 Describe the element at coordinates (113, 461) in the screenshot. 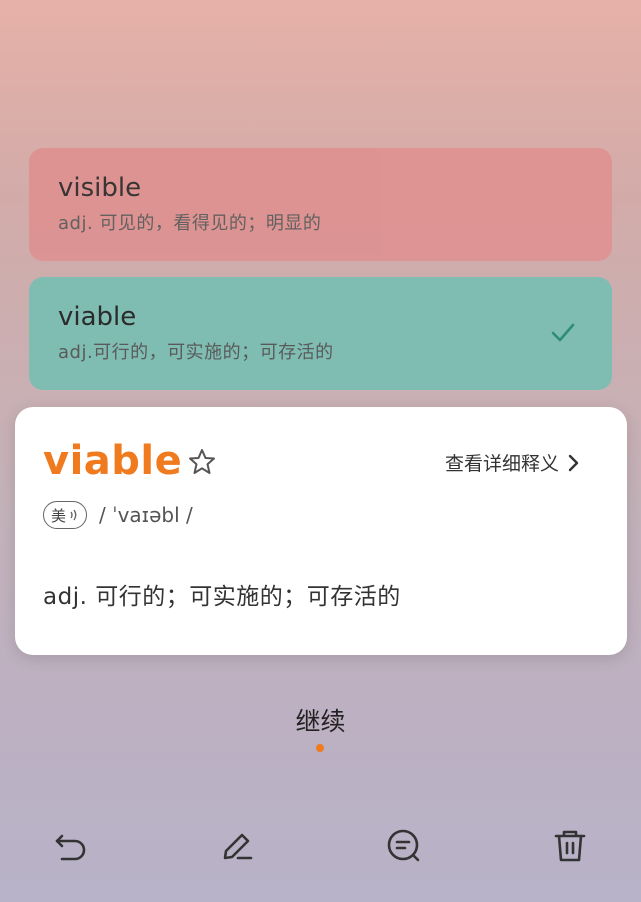

I see `card-word: viable` at that location.